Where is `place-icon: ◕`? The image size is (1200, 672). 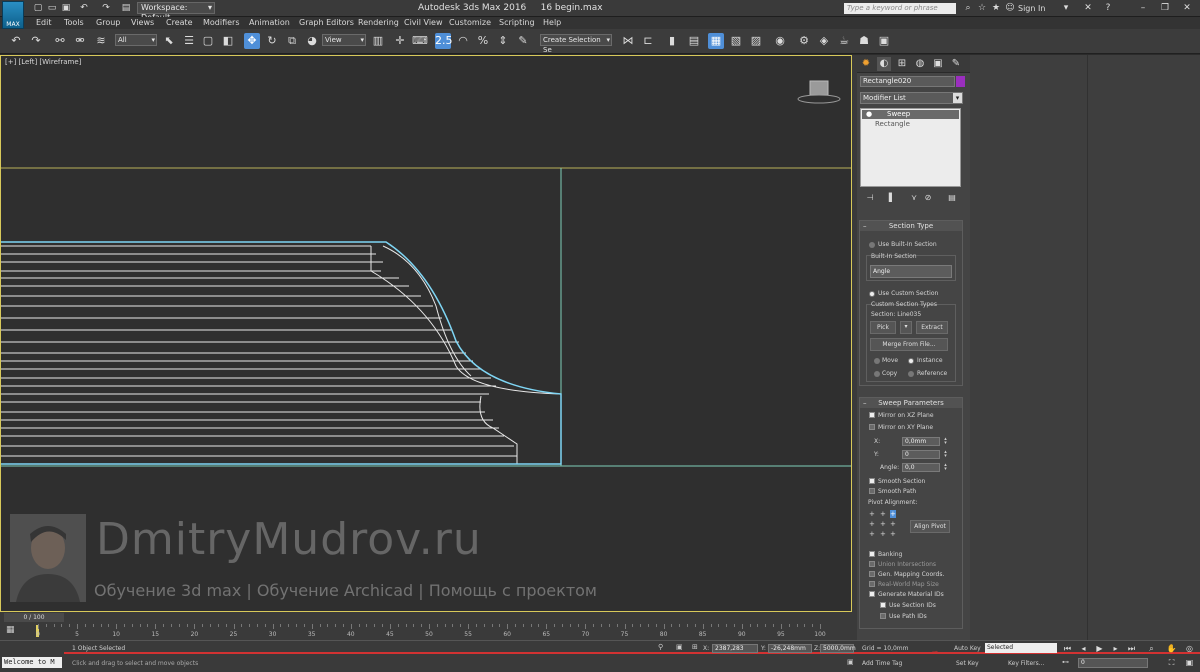
place-icon: ◕ is located at coordinates (312, 41).